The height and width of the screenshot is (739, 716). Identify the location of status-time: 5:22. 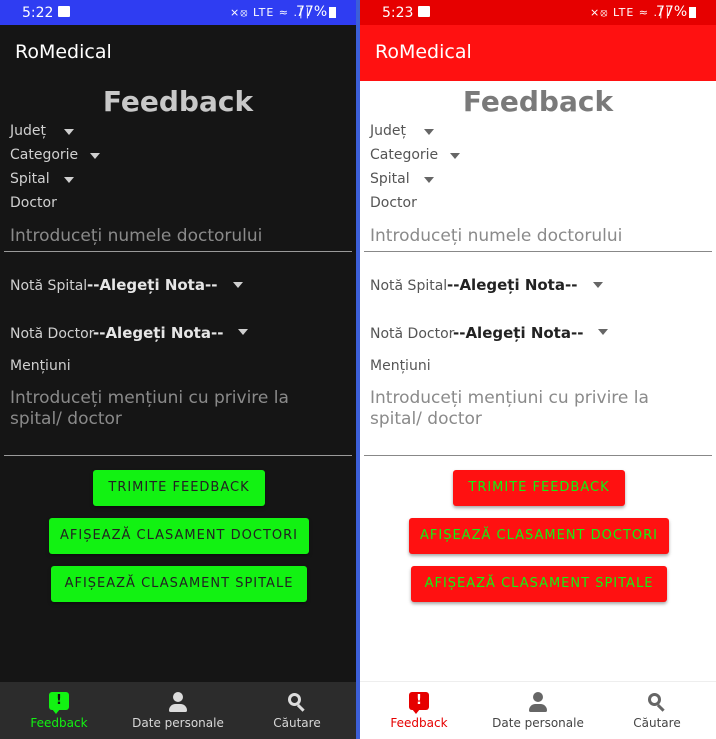
(38, 13).